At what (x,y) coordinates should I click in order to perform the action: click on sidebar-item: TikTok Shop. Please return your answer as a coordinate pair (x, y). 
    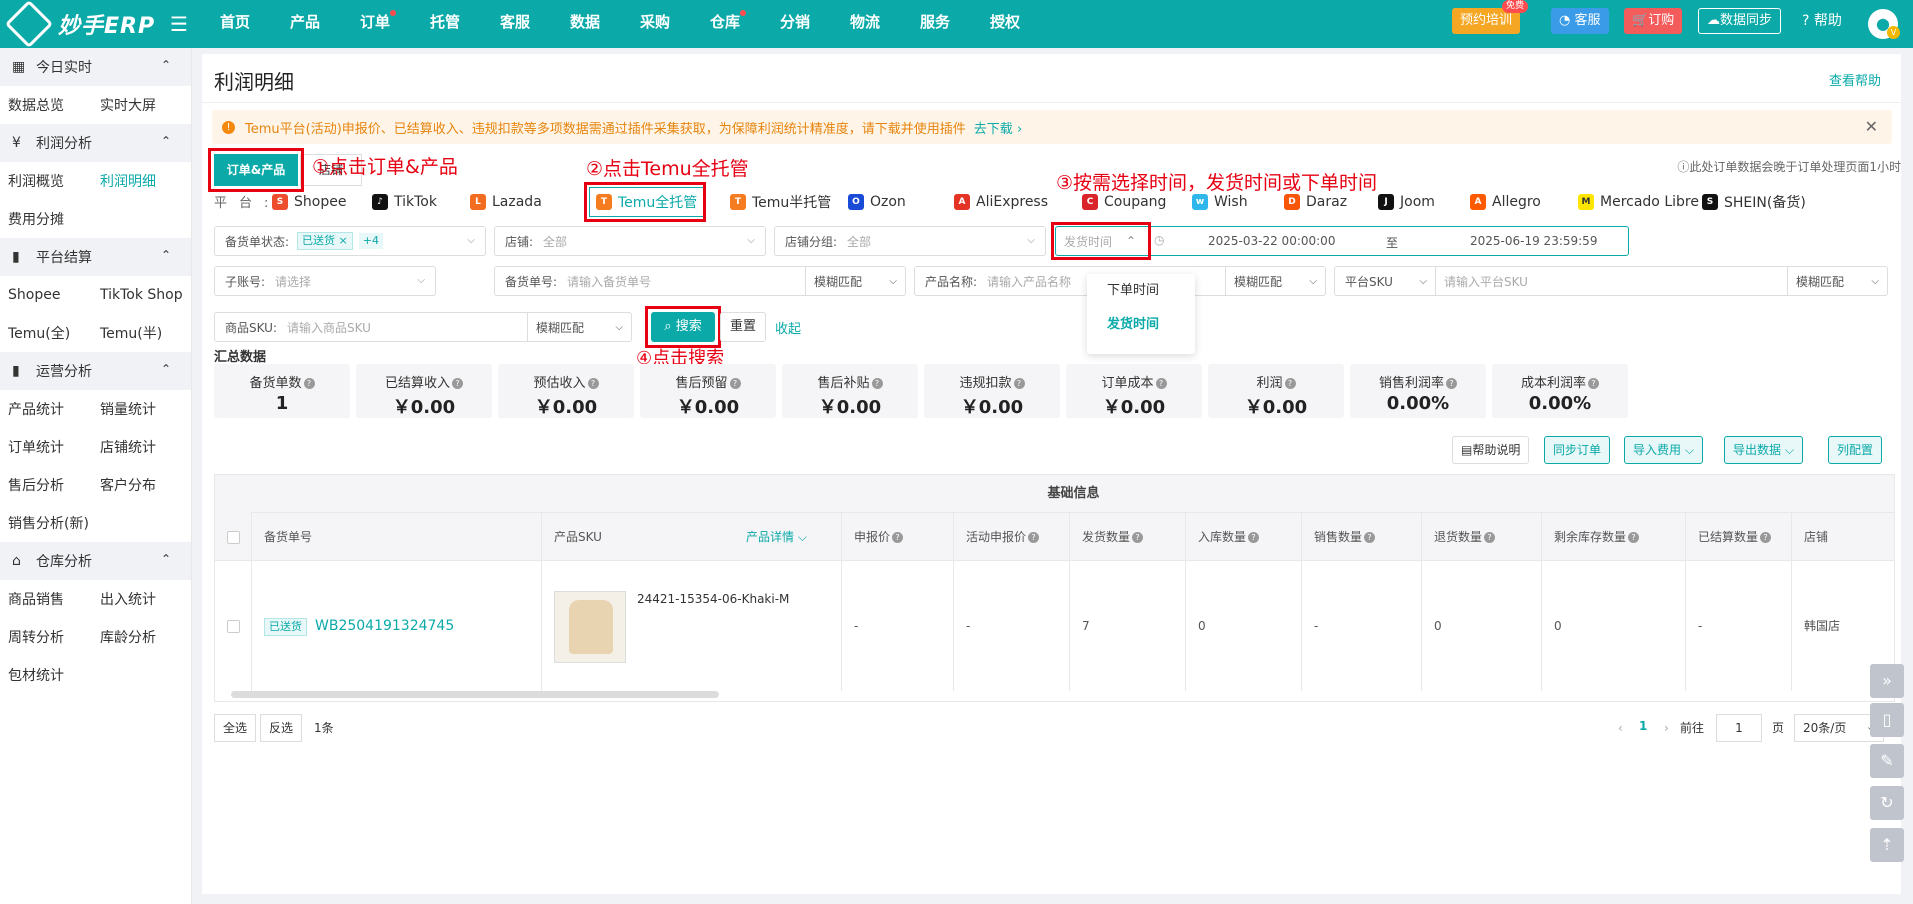
    Looking at the image, I should click on (138, 295).